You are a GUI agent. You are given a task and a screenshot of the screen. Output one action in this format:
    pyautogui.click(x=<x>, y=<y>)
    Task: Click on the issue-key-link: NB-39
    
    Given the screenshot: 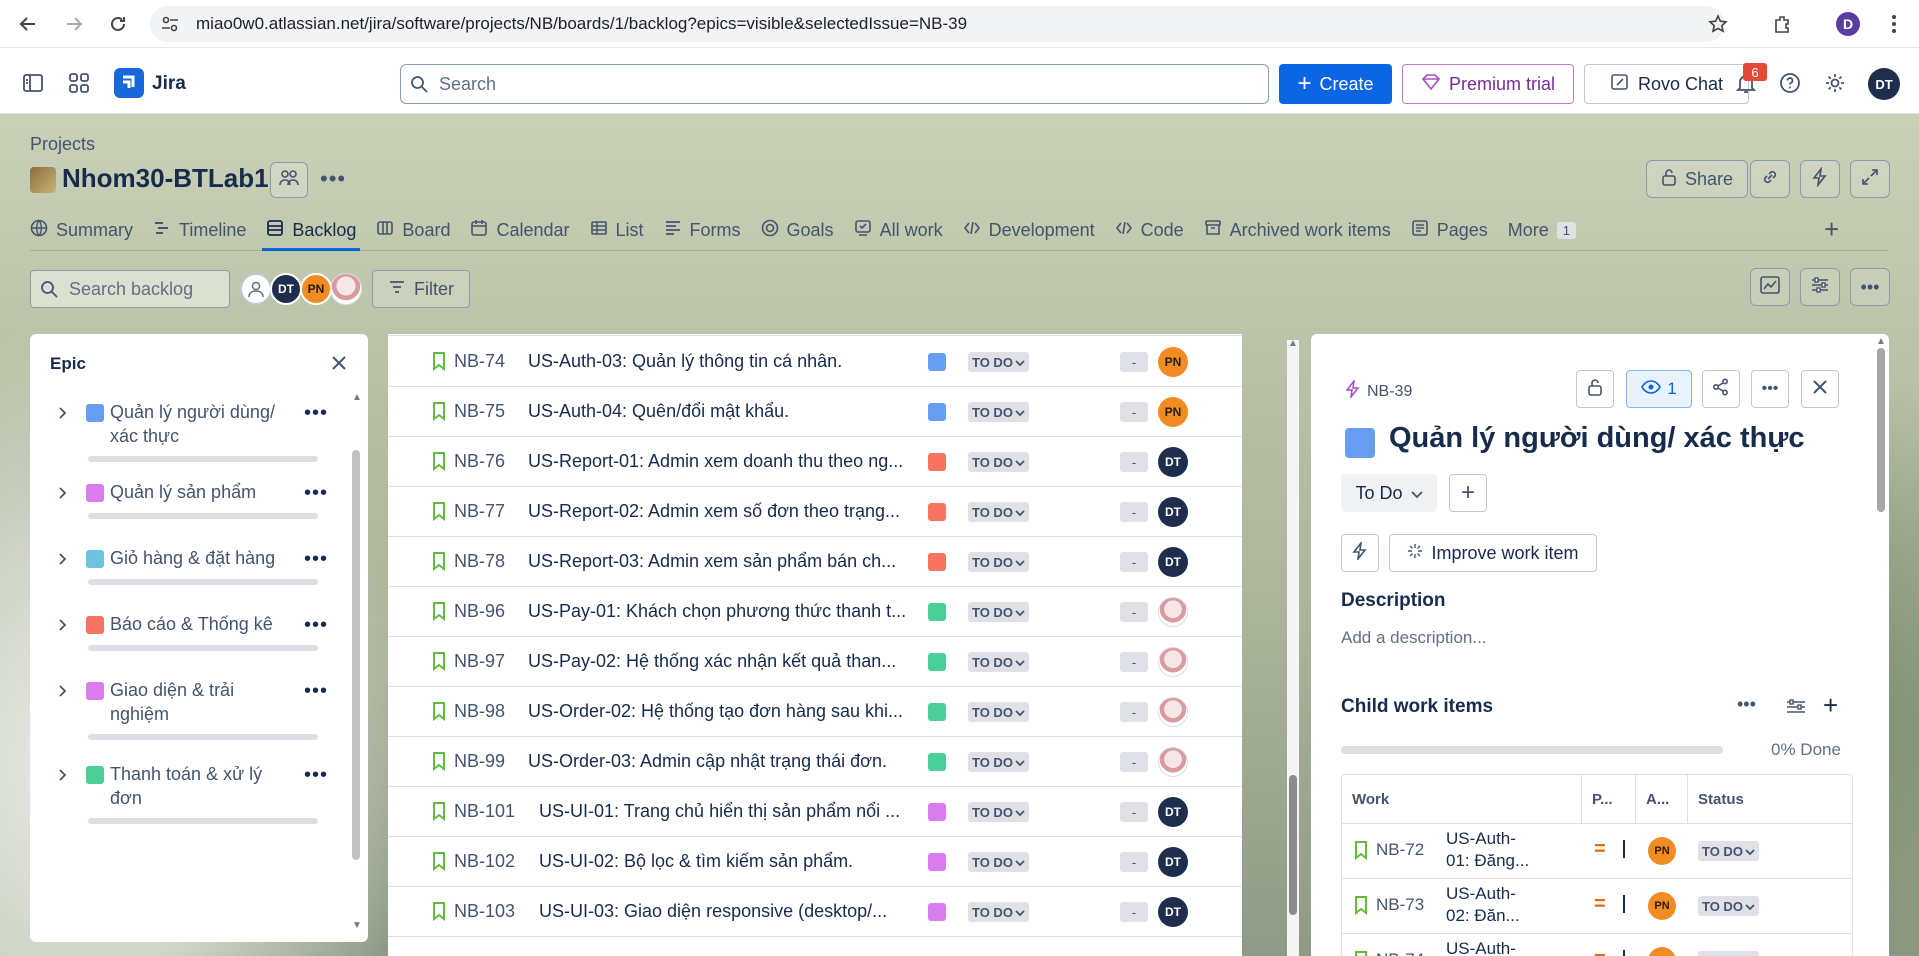 What is the action you would take?
    pyautogui.click(x=1378, y=390)
    